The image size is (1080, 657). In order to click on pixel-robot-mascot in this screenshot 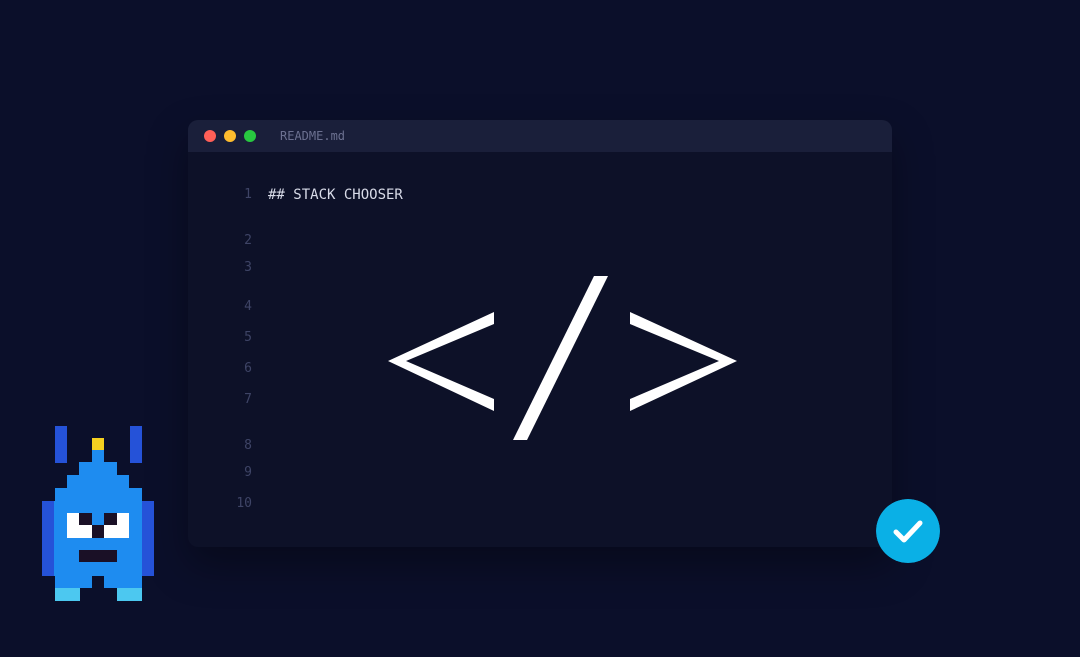, I will do `click(98, 513)`.